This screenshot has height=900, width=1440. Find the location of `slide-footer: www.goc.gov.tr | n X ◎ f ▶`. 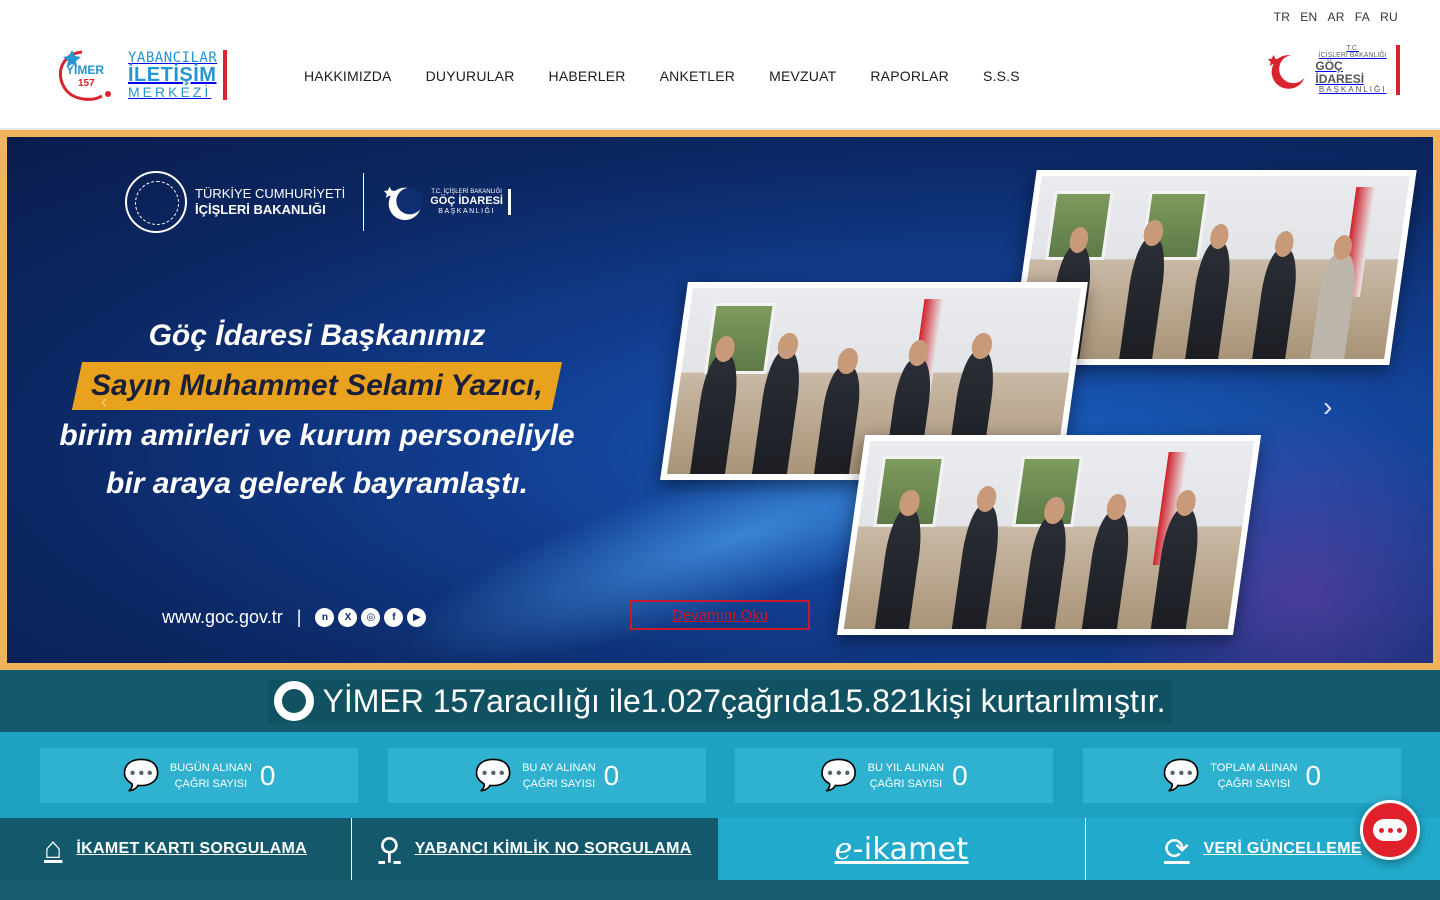

slide-footer: www.goc.gov.tr | n X ◎ f ▶ is located at coordinates (294, 617).